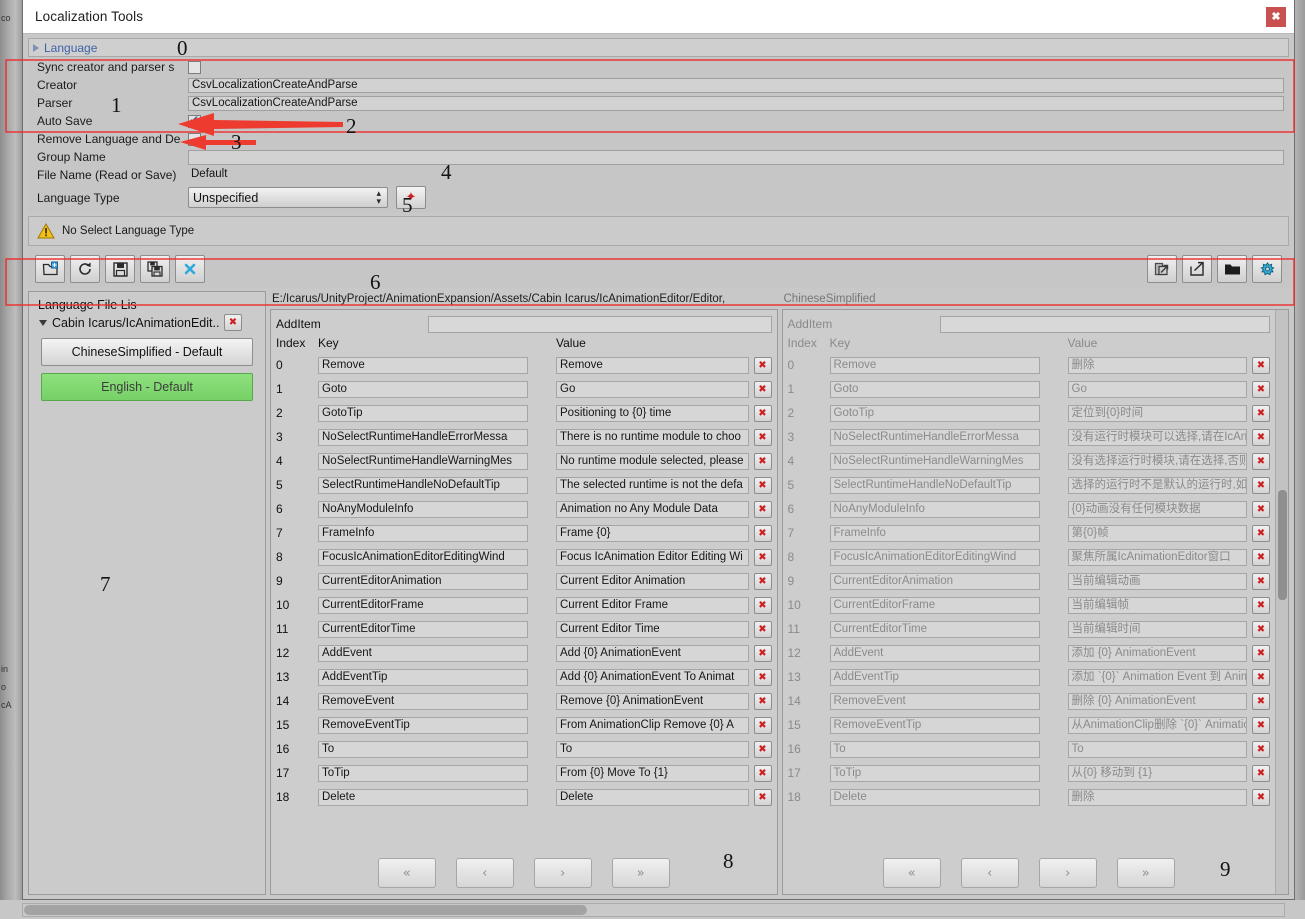 This screenshot has height=919, width=1305. Describe the element at coordinates (652, 557) in the screenshot. I see `row-value-field: Focus IcAnimation Editor Editing Wi` at that location.